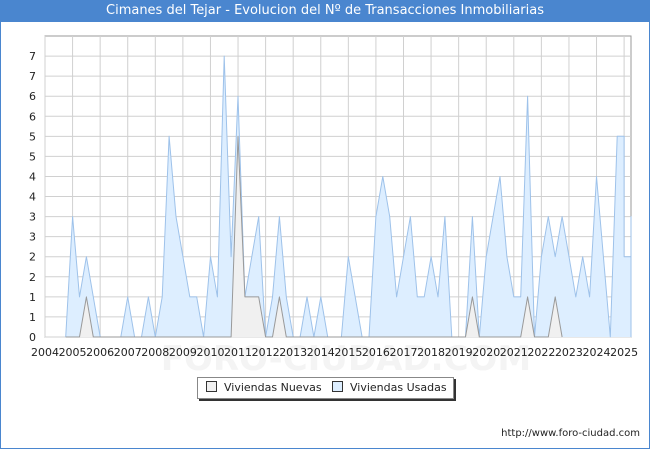  What do you see at coordinates (155, 352) in the screenshot?
I see `x-tick-label: 2008` at bounding box center [155, 352].